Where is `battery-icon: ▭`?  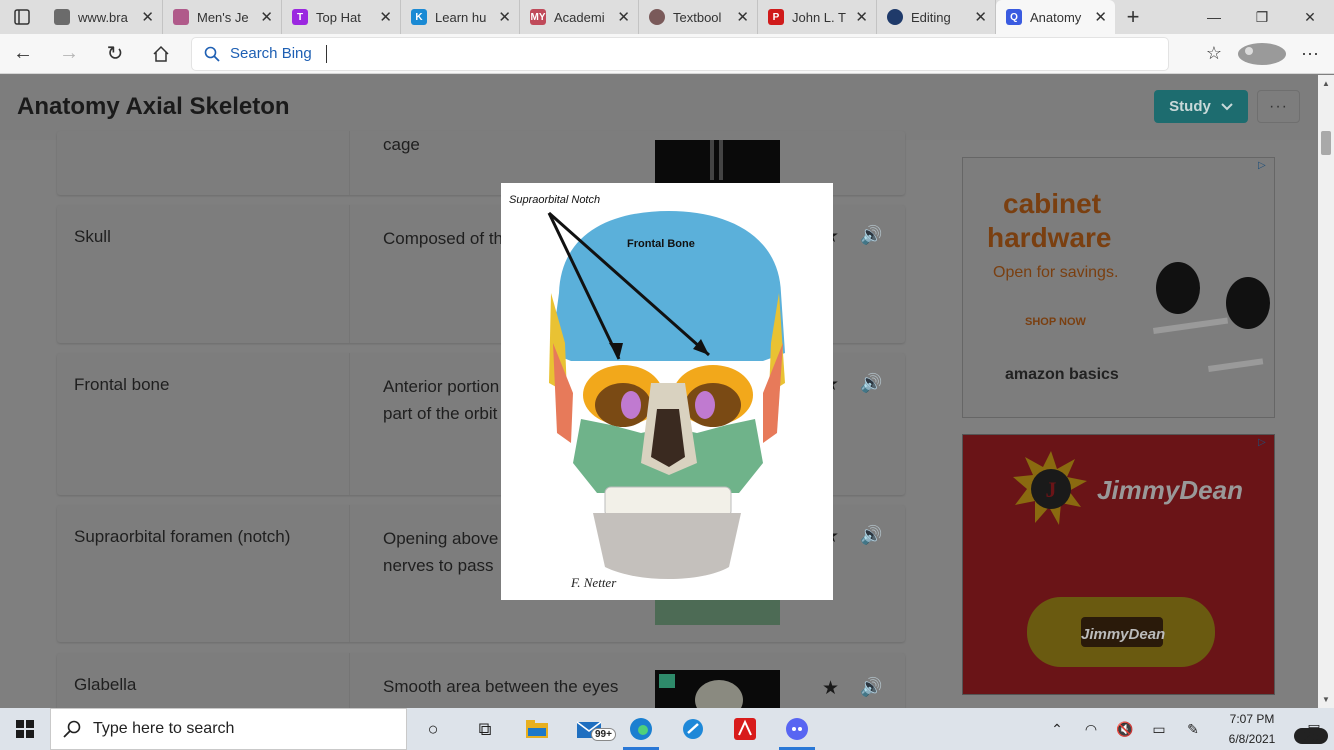
battery-icon: ▭ is located at coordinates (1159, 729).